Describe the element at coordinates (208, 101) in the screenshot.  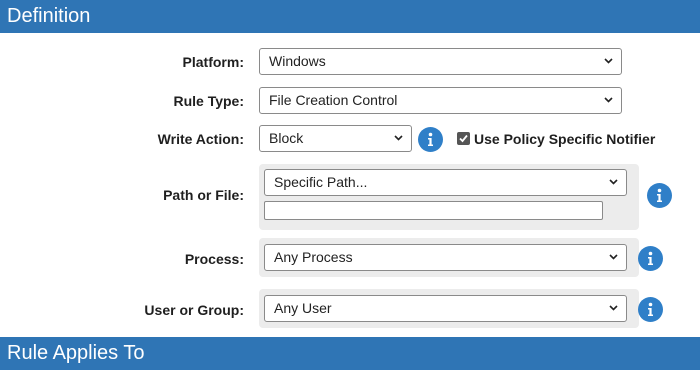
I see `rule-type-label: Rule Type:` at that location.